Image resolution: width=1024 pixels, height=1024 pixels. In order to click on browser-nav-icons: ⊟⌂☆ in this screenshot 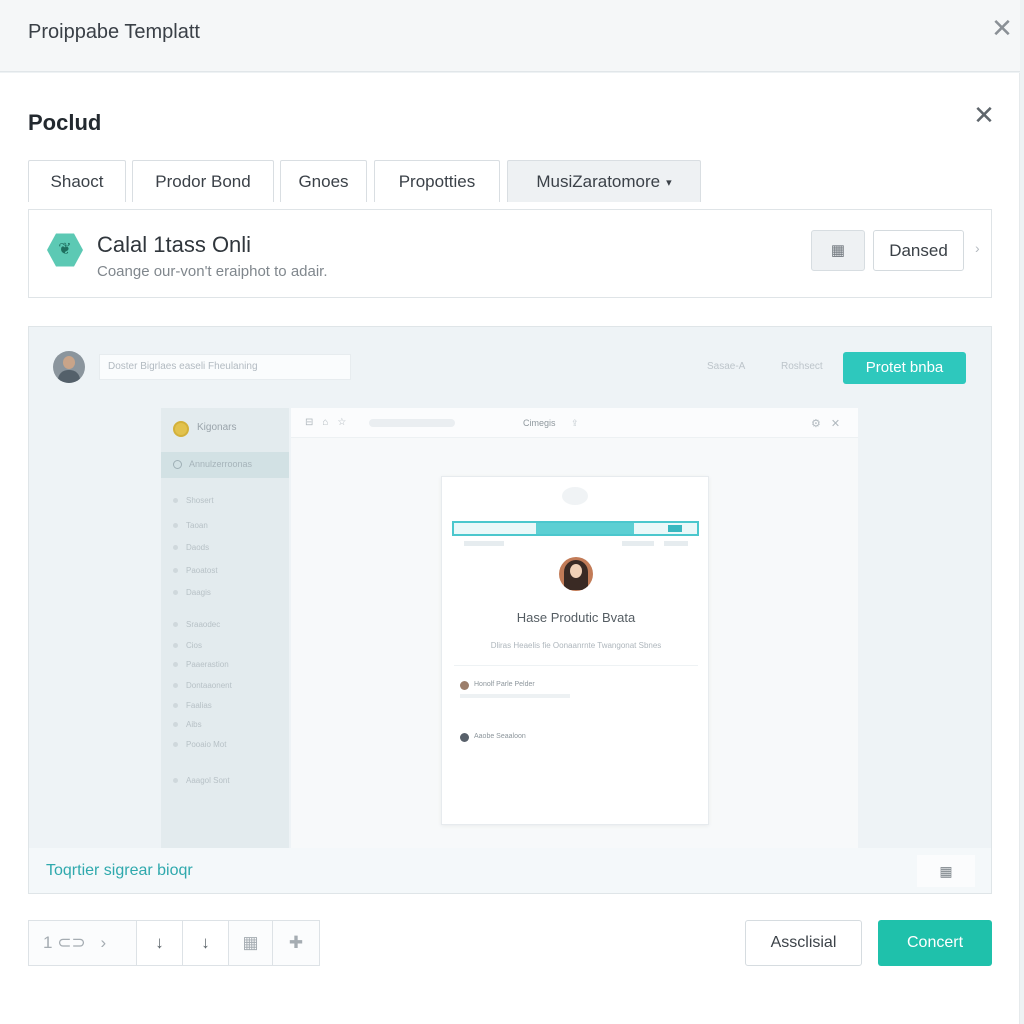, I will do `click(330, 422)`.